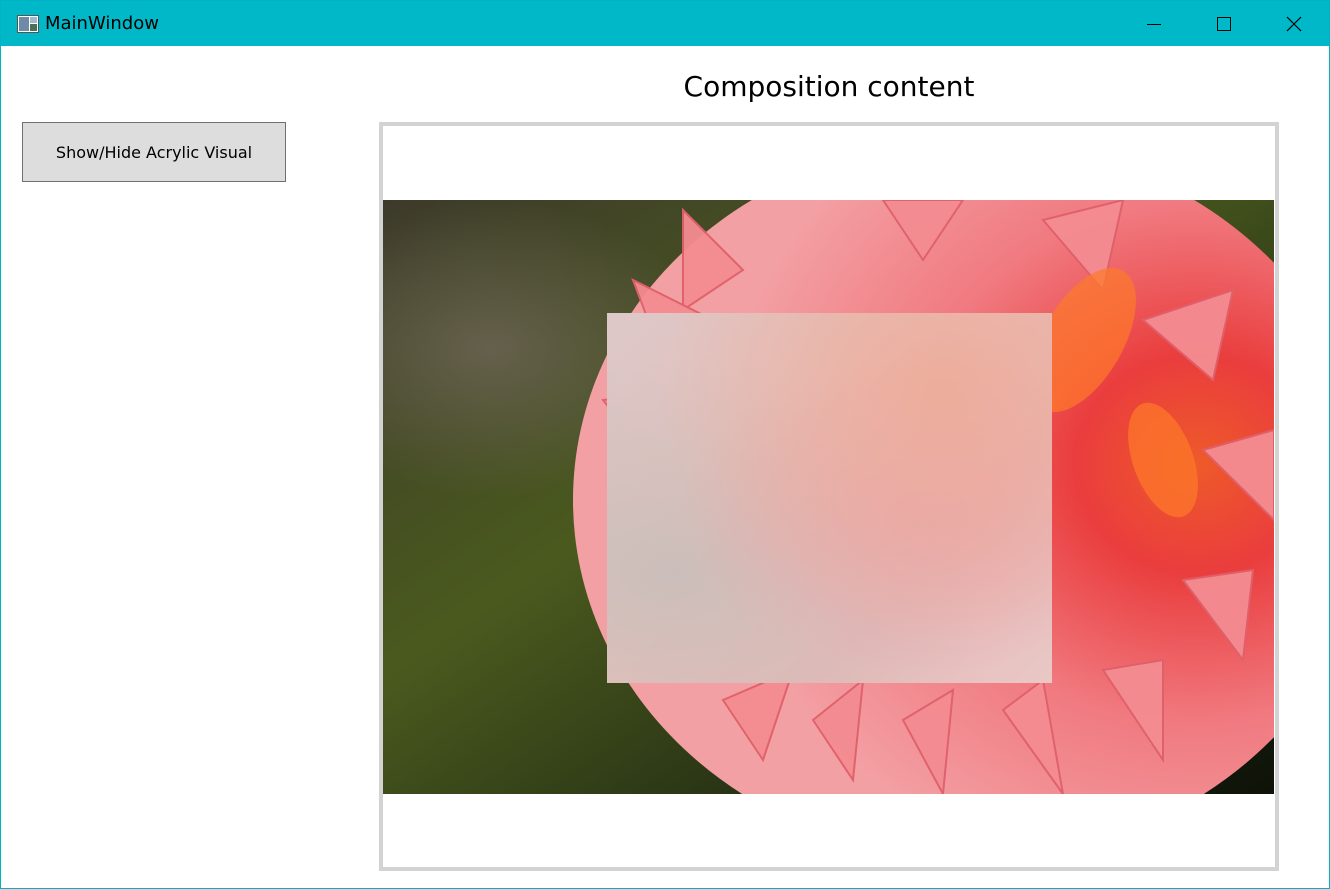 This screenshot has width=1330, height=889. I want to click on window-title: MainWindow, so click(102, 23).